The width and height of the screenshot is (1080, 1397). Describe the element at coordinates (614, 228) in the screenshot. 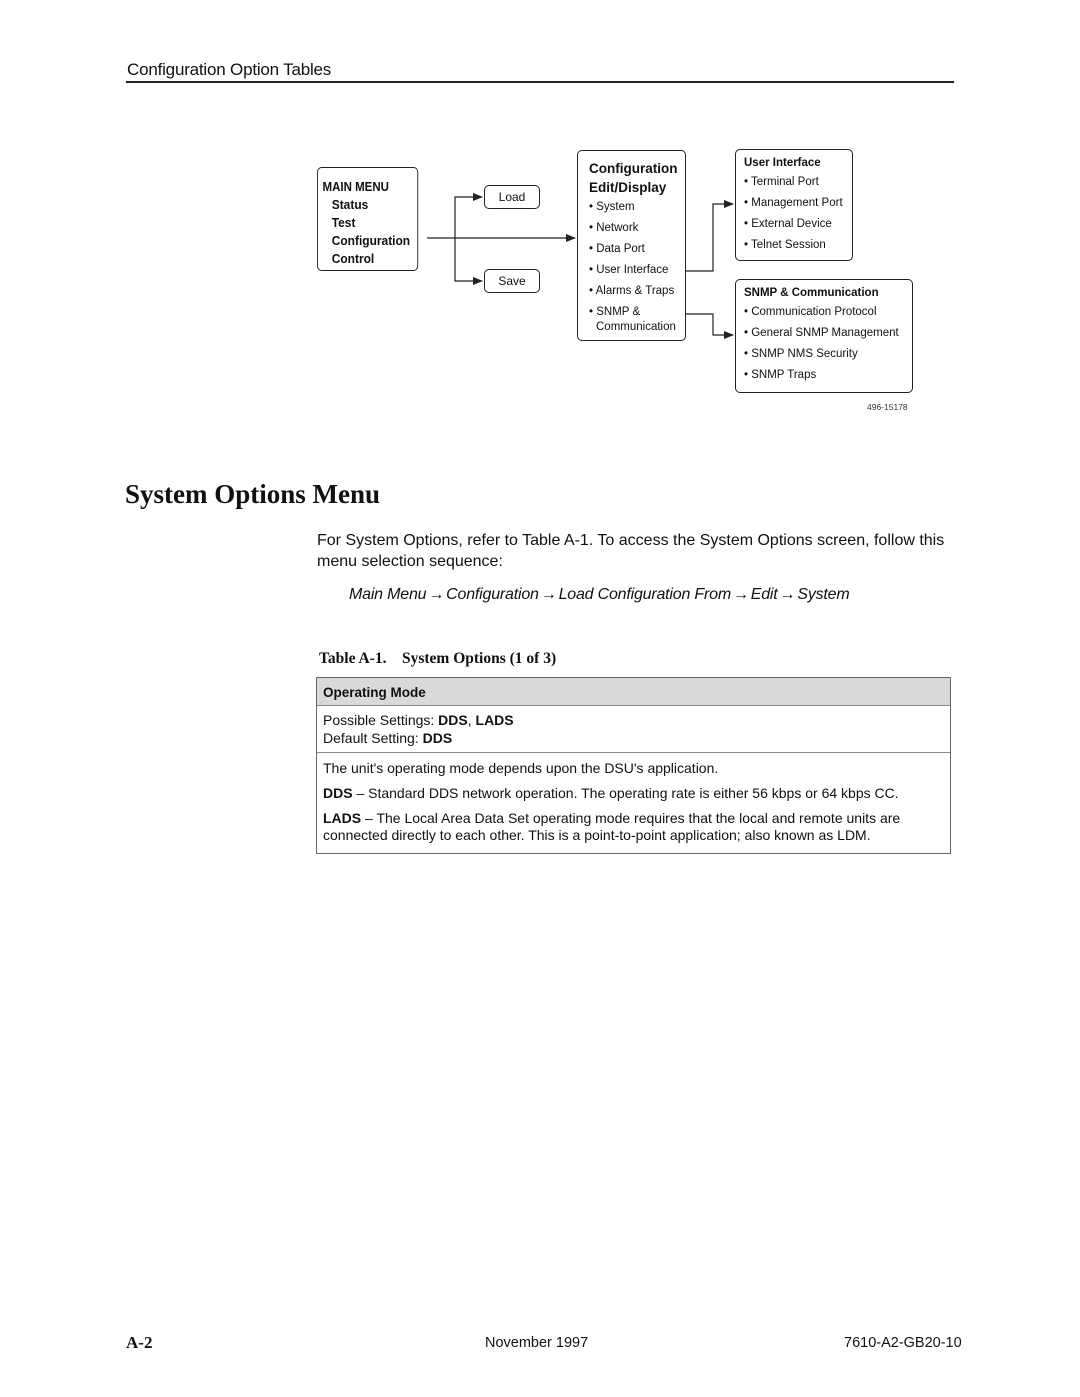

I see `config-item-network: • Network` at that location.